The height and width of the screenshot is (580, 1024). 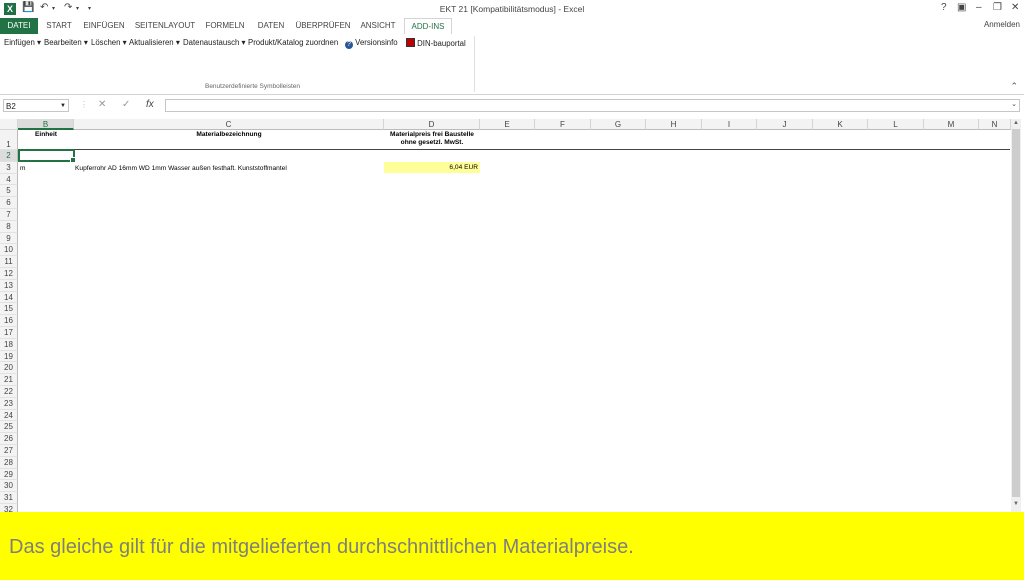 What do you see at coordinates (9, 250) in the screenshot?
I see `row-header-10: 10` at bounding box center [9, 250].